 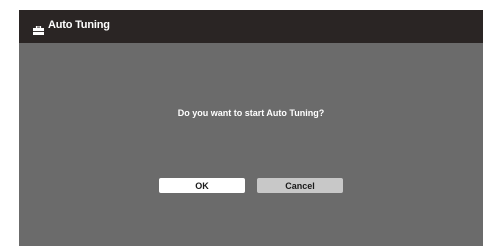 What do you see at coordinates (251, 113) in the screenshot?
I see `confirmation-message: Do you want to start Auto Tuning?` at bounding box center [251, 113].